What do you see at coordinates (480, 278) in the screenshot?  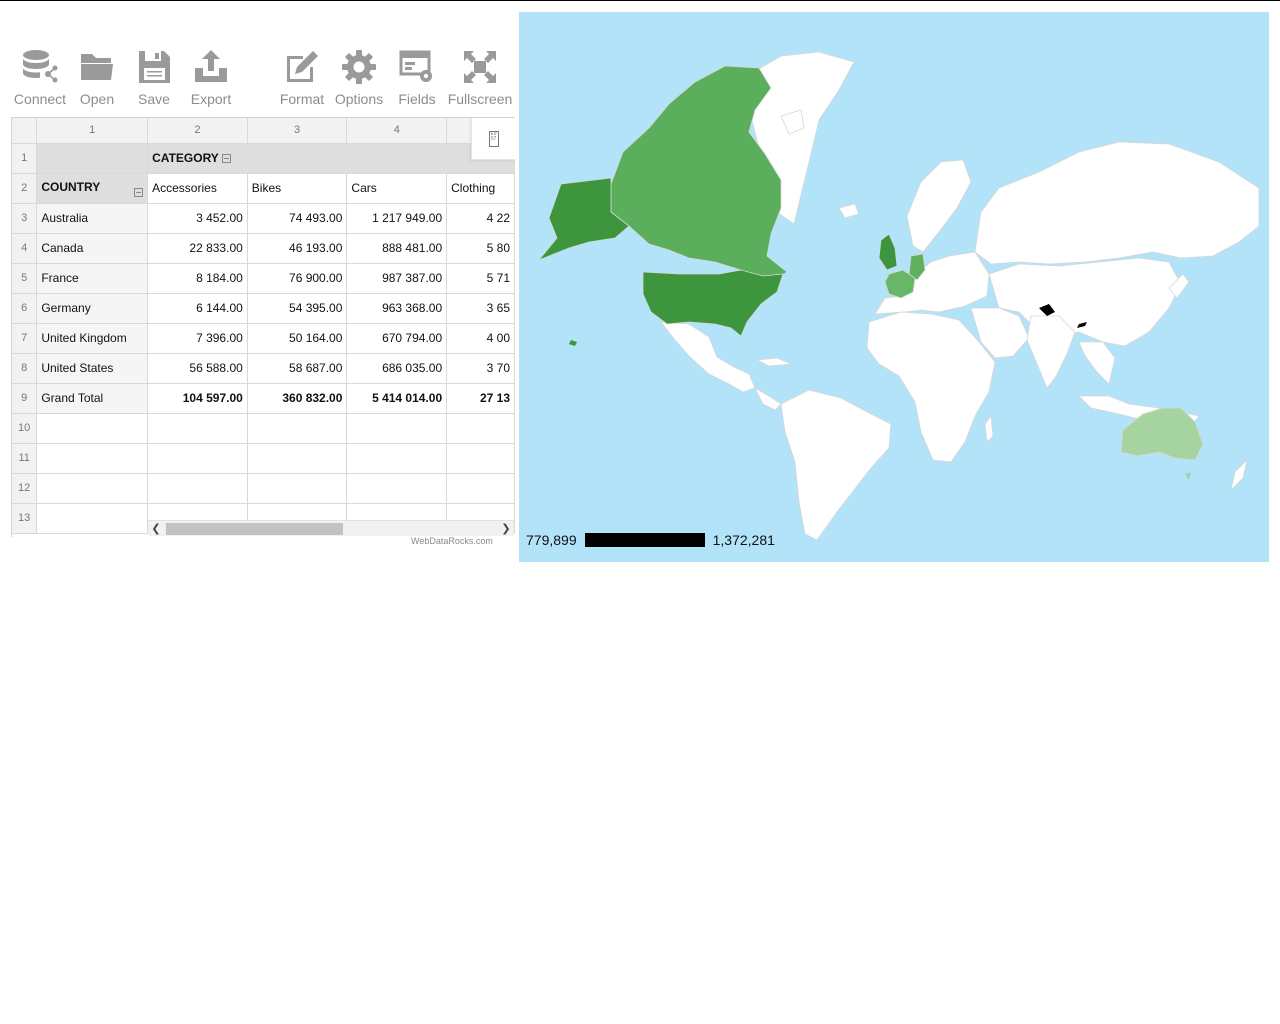 I see `value-cell: 5 71` at bounding box center [480, 278].